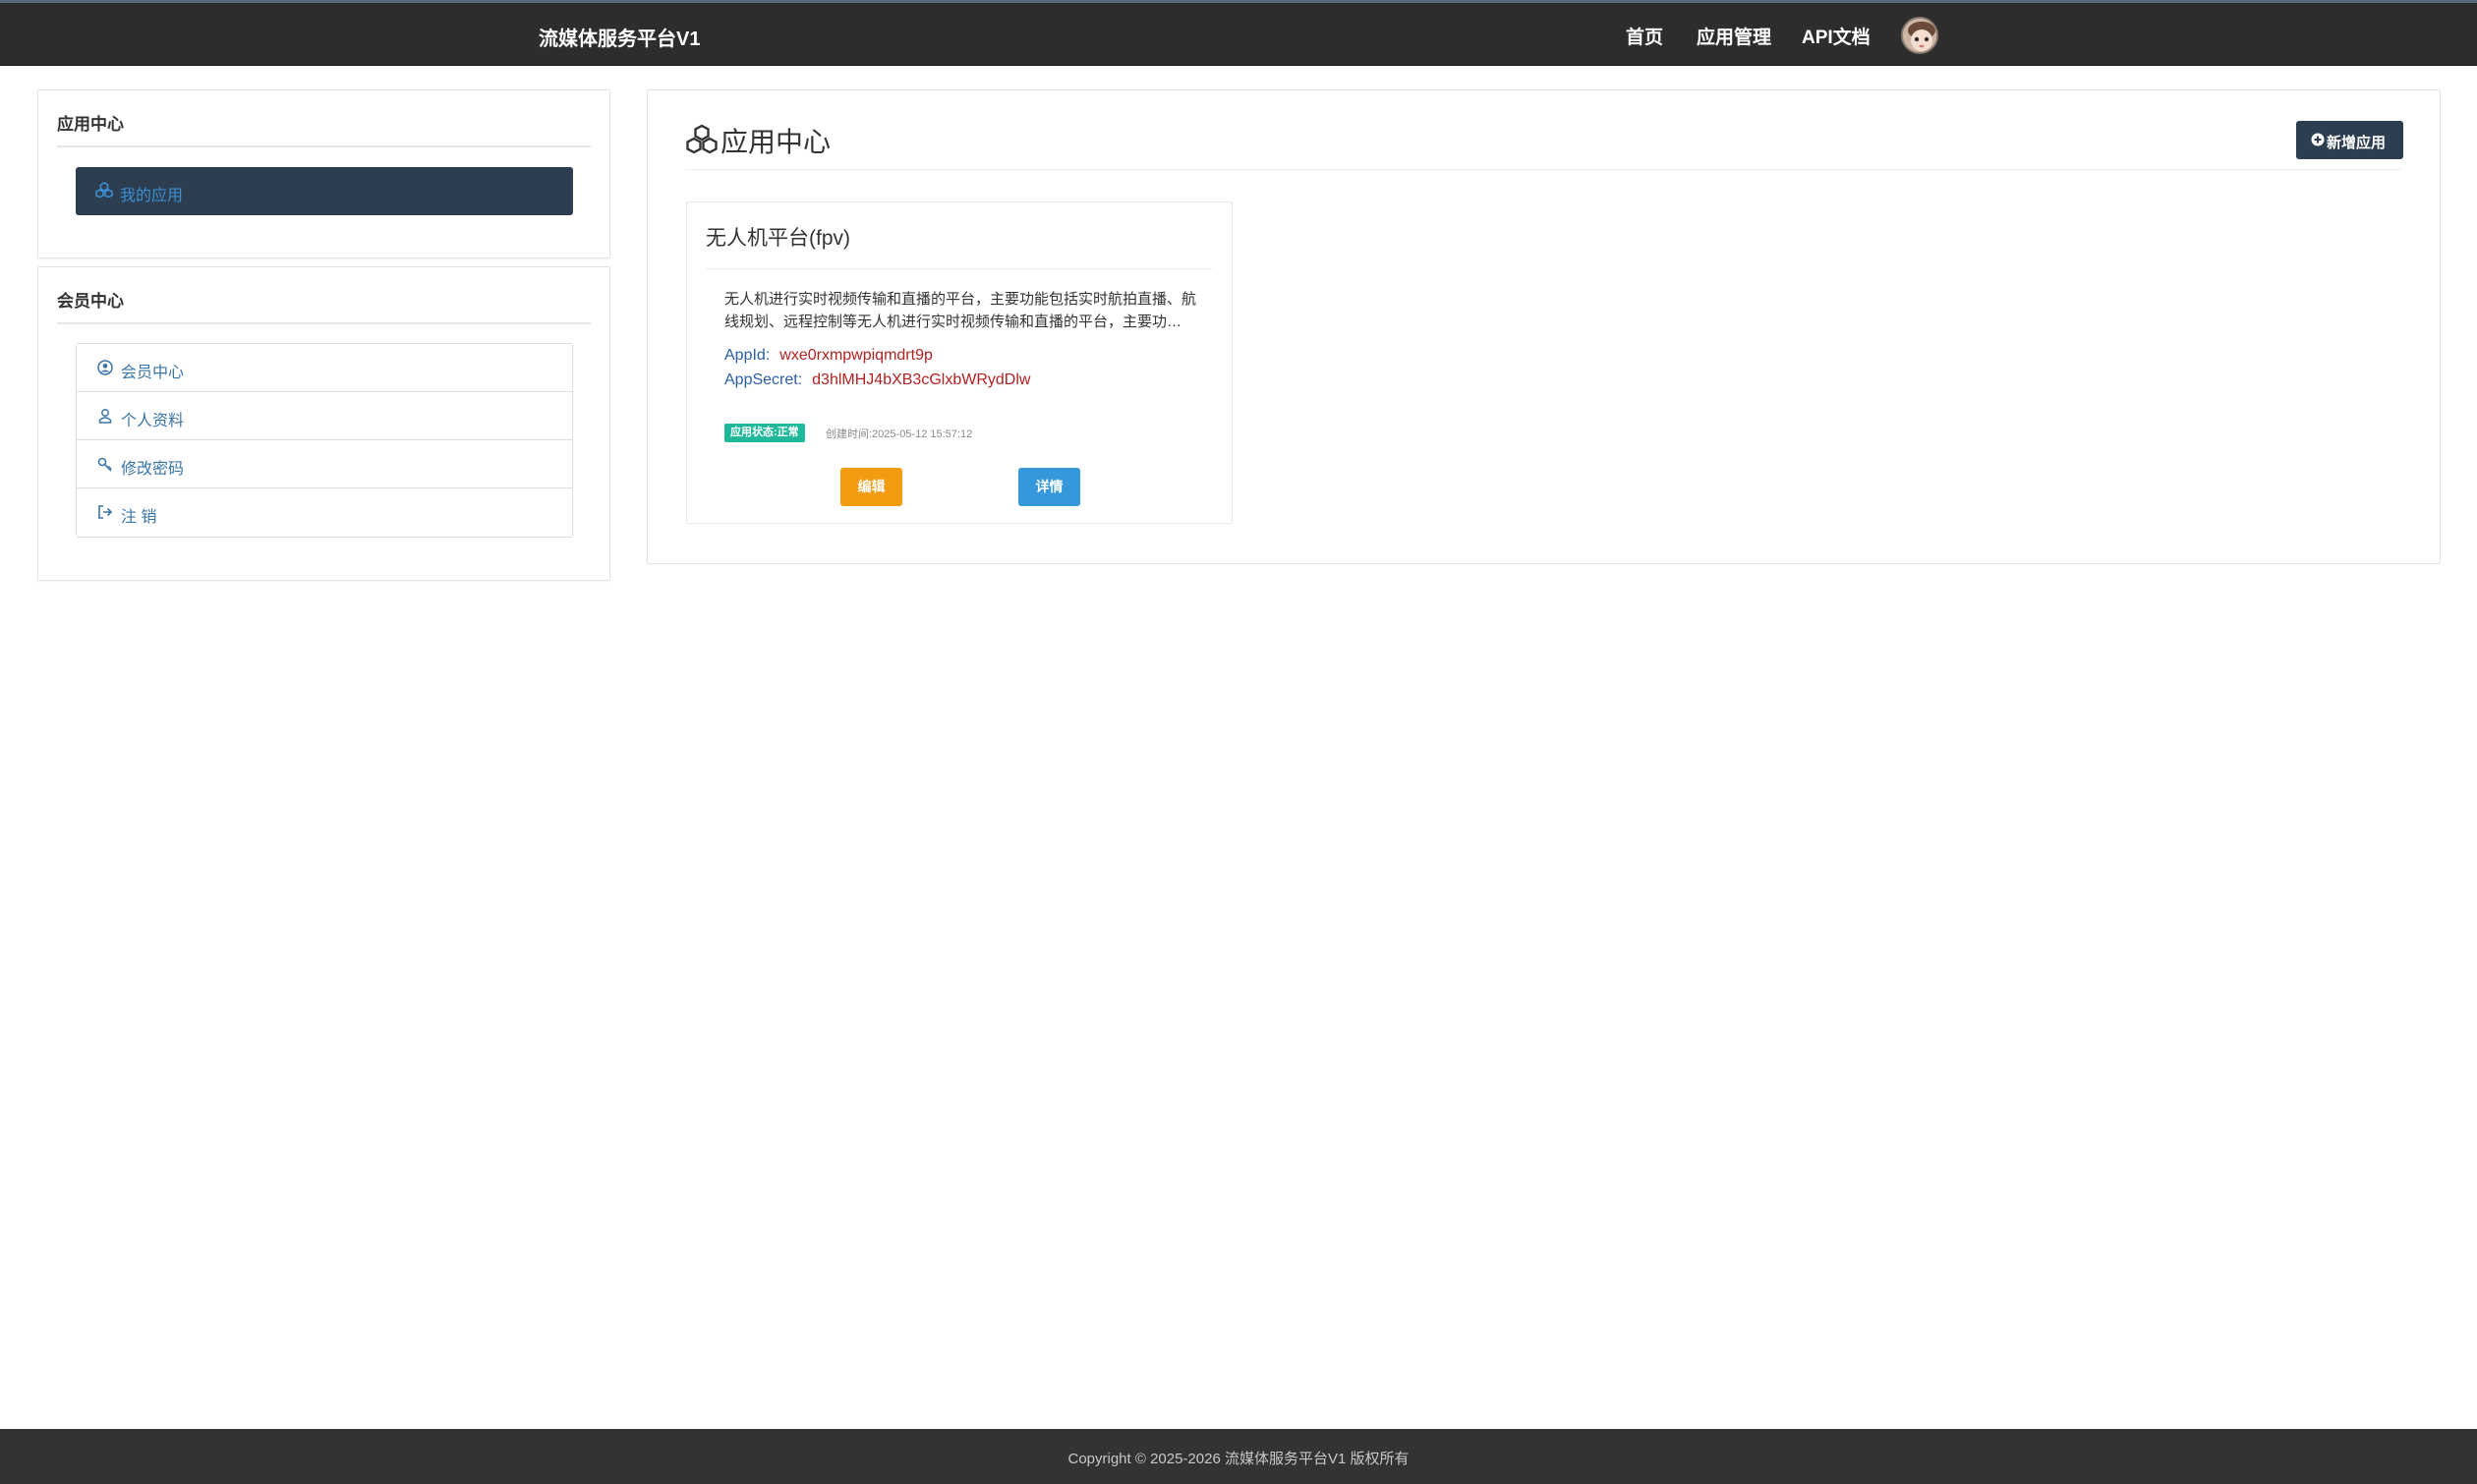 The image size is (2477, 1484). I want to click on sidebar-item-profile: 个人资料, so click(324, 416).